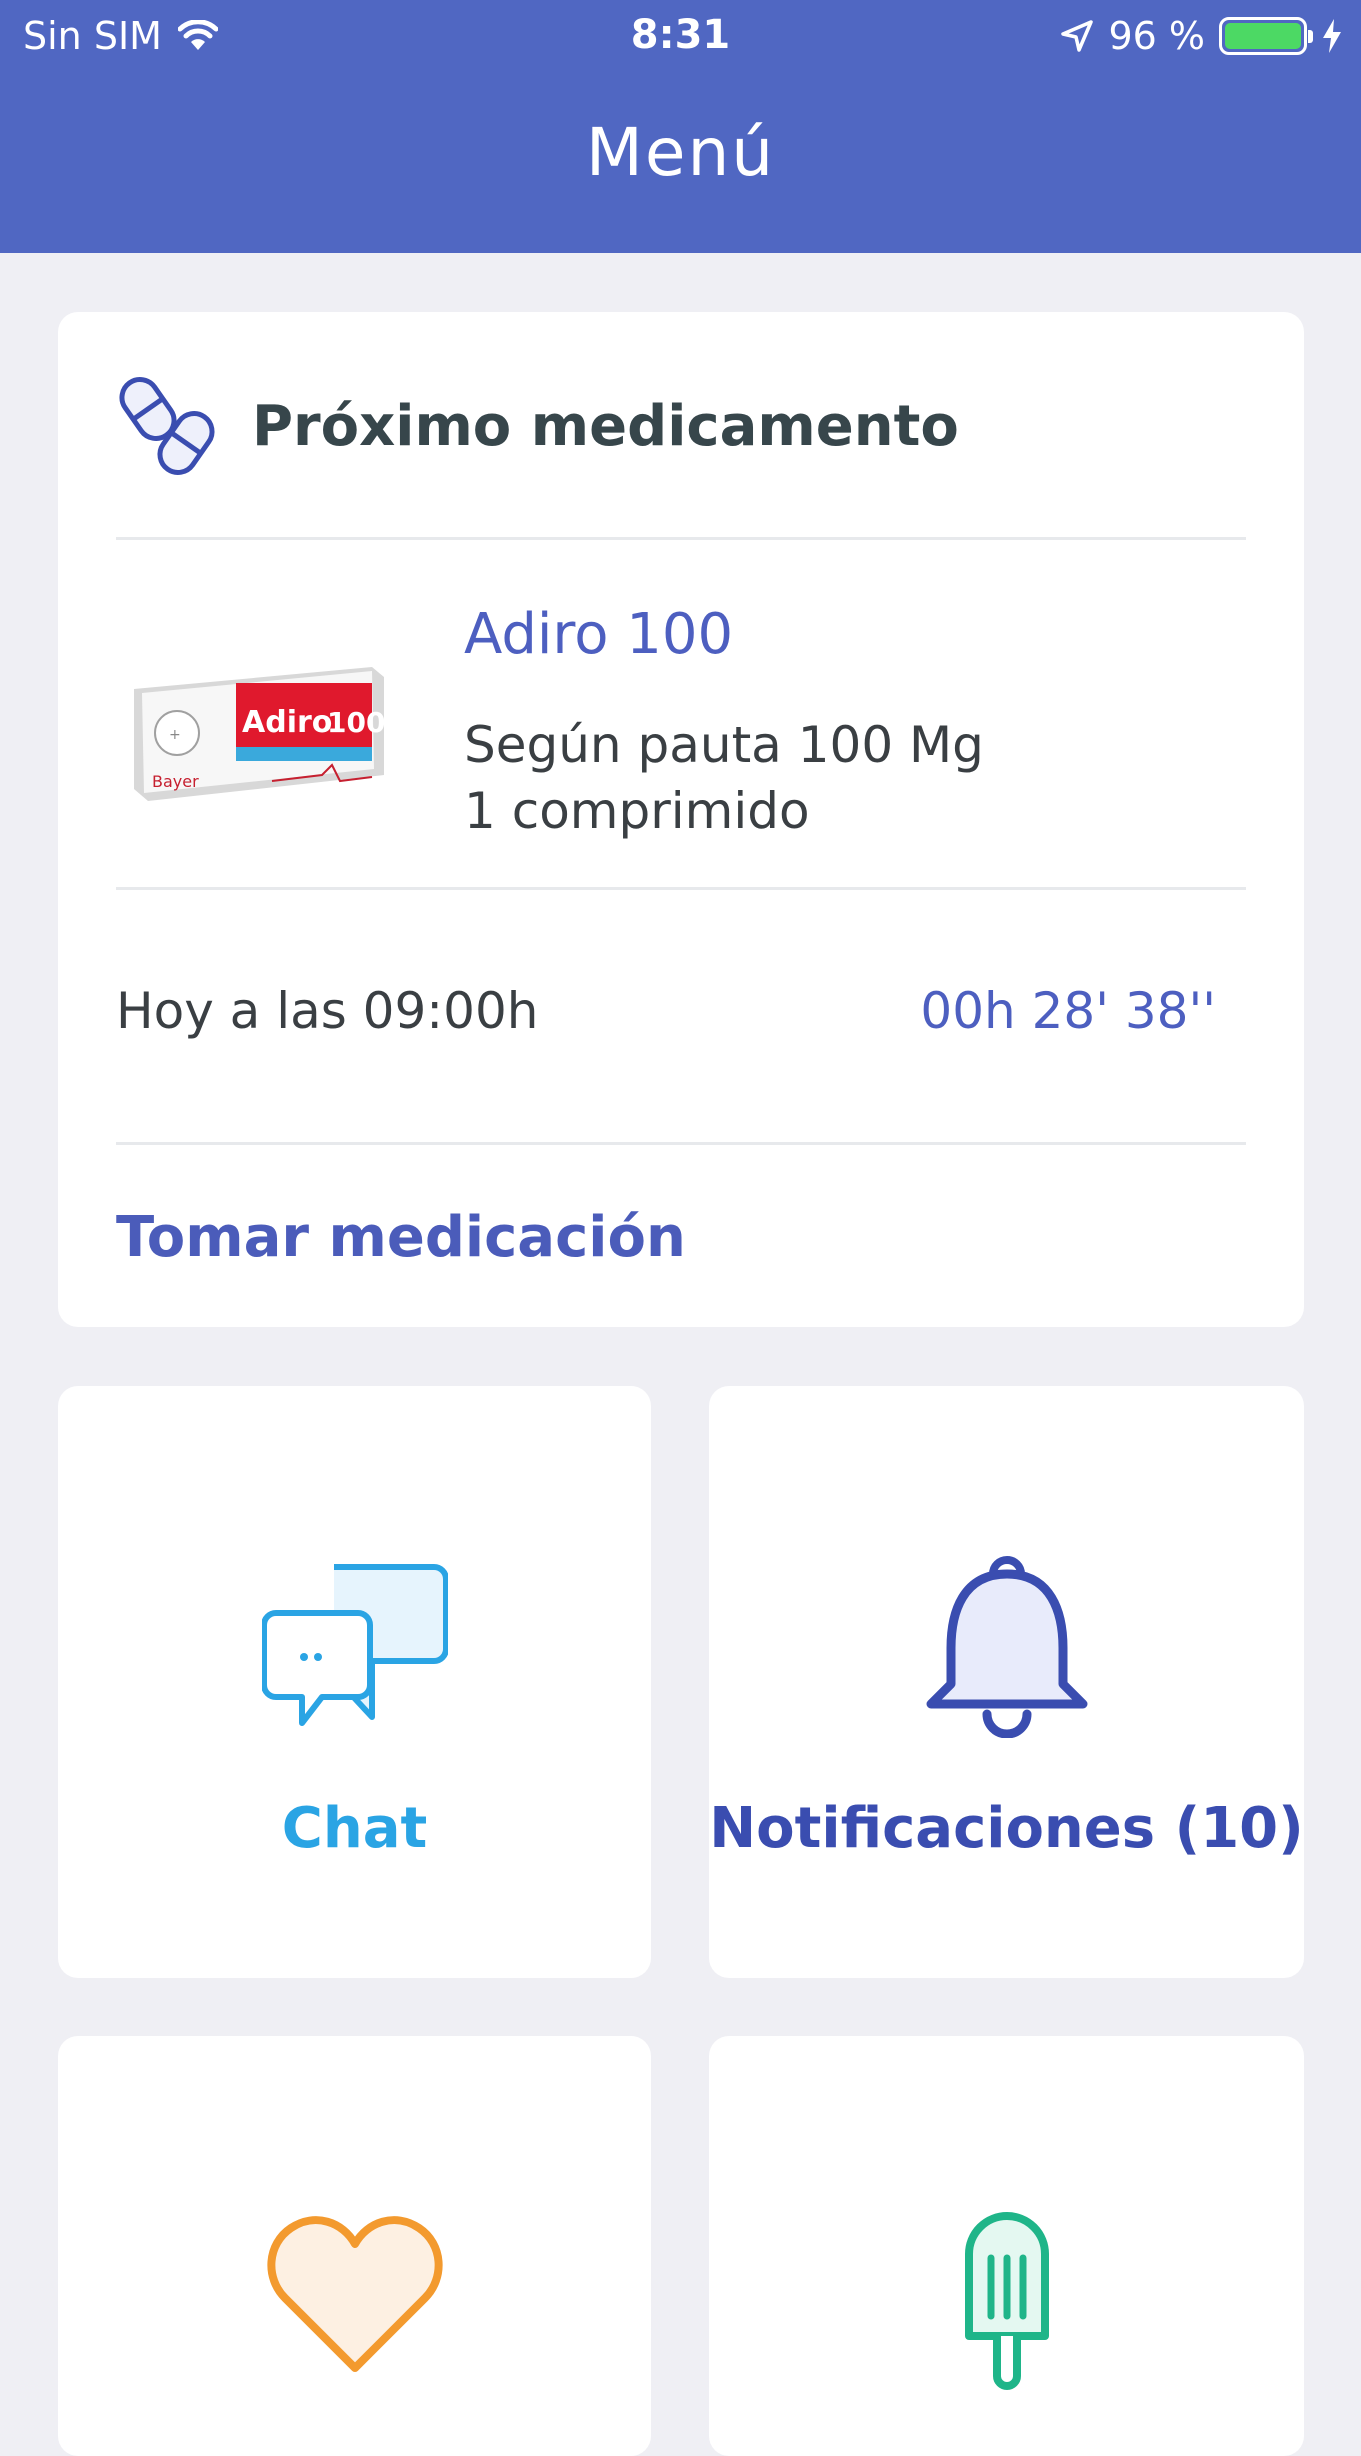 This screenshot has width=1361, height=2456. What do you see at coordinates (724, 745) in the screenshot?
I see `dose-line: Según pauta 100 Mg` at bounding box center [724, 745].